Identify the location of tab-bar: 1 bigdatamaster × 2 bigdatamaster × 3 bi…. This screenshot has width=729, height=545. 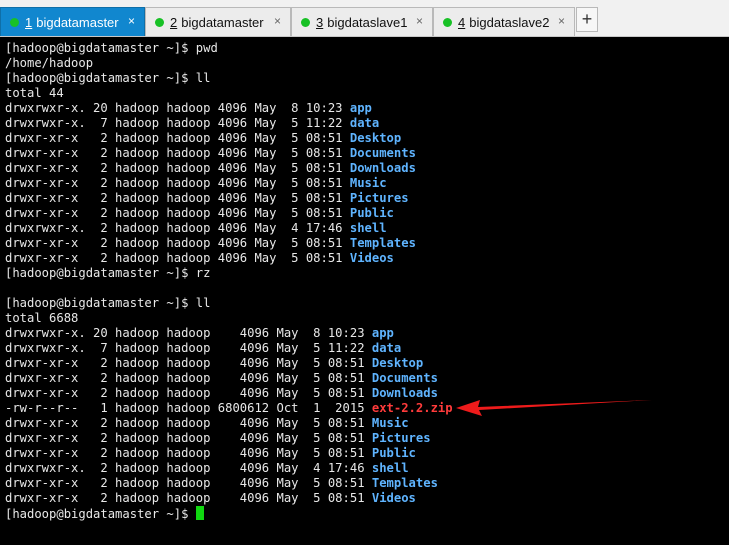
(364, 18).